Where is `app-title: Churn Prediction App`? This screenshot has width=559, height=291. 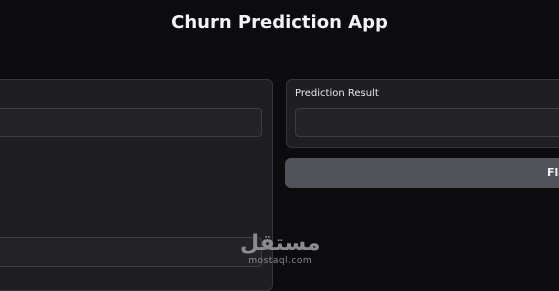 app-title: Churn Prediction App is located at coordinates (279, 22).